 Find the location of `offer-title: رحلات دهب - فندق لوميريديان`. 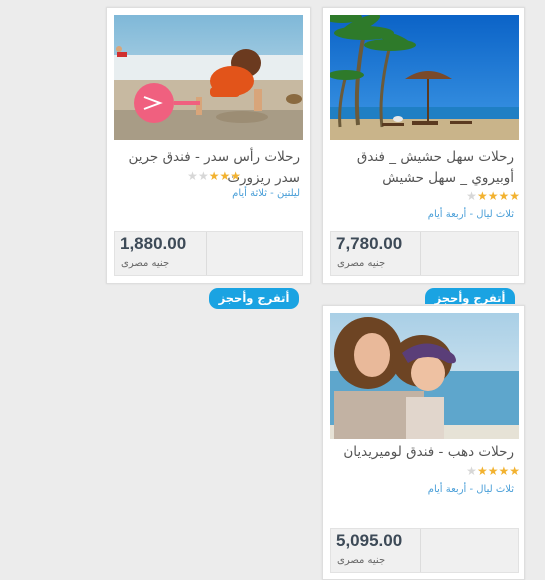

offer-title: رحلات دهب - فندق لوميريديان is located at coordinates (423, 452).